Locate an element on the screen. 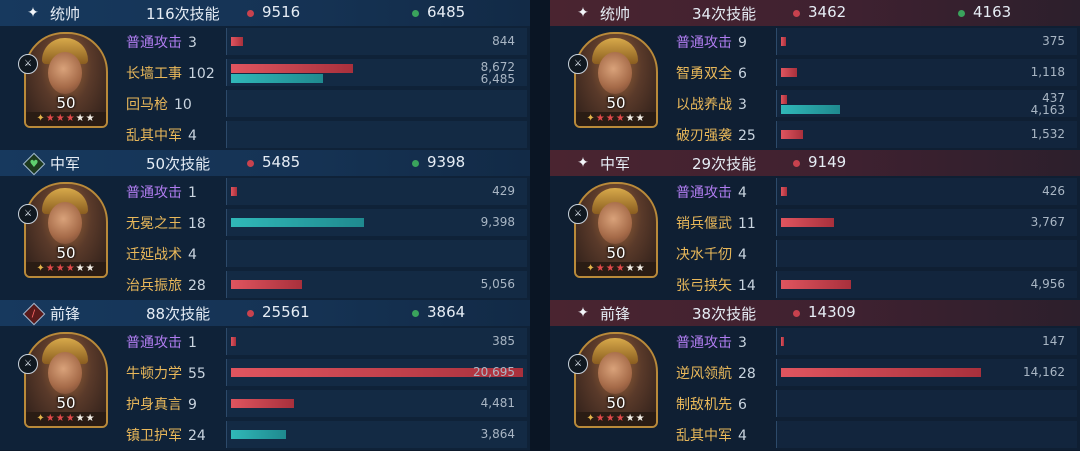 The image size is (1080, 451). skill-name: 长墙工事 102 is located at coordinates (170, 73).